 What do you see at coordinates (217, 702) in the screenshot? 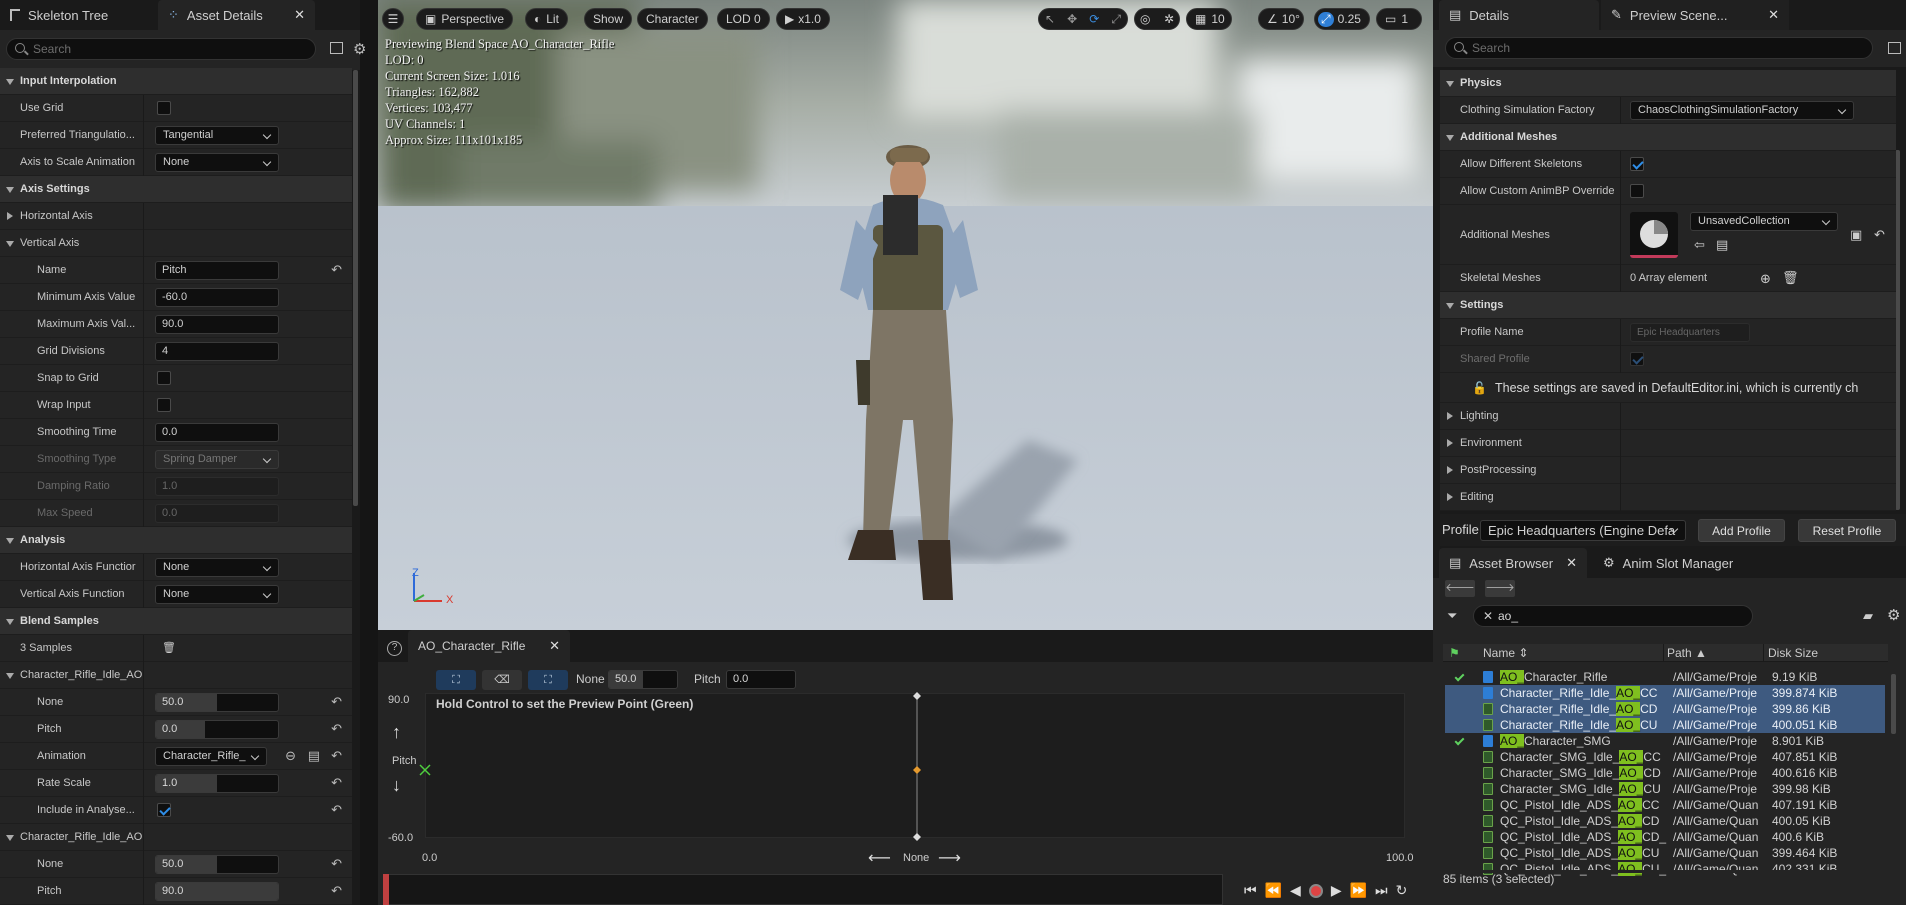
I see `none-slider: 50.0` at bounding box center [217, 702].